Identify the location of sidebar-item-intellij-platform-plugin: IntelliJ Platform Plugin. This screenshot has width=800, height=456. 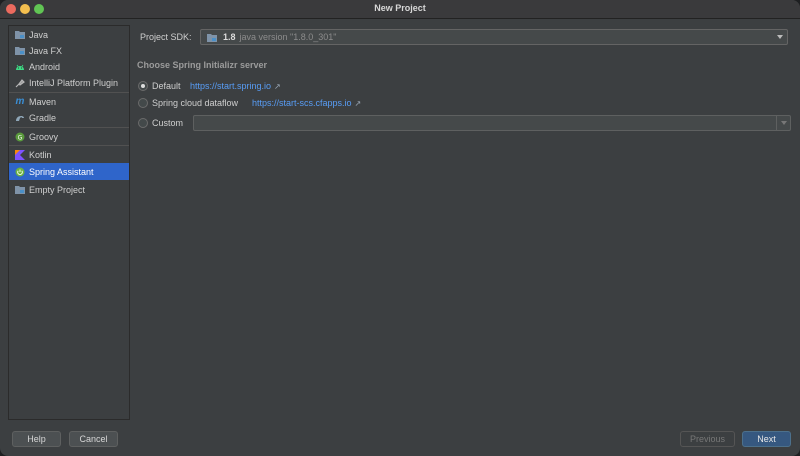
(69, 82).